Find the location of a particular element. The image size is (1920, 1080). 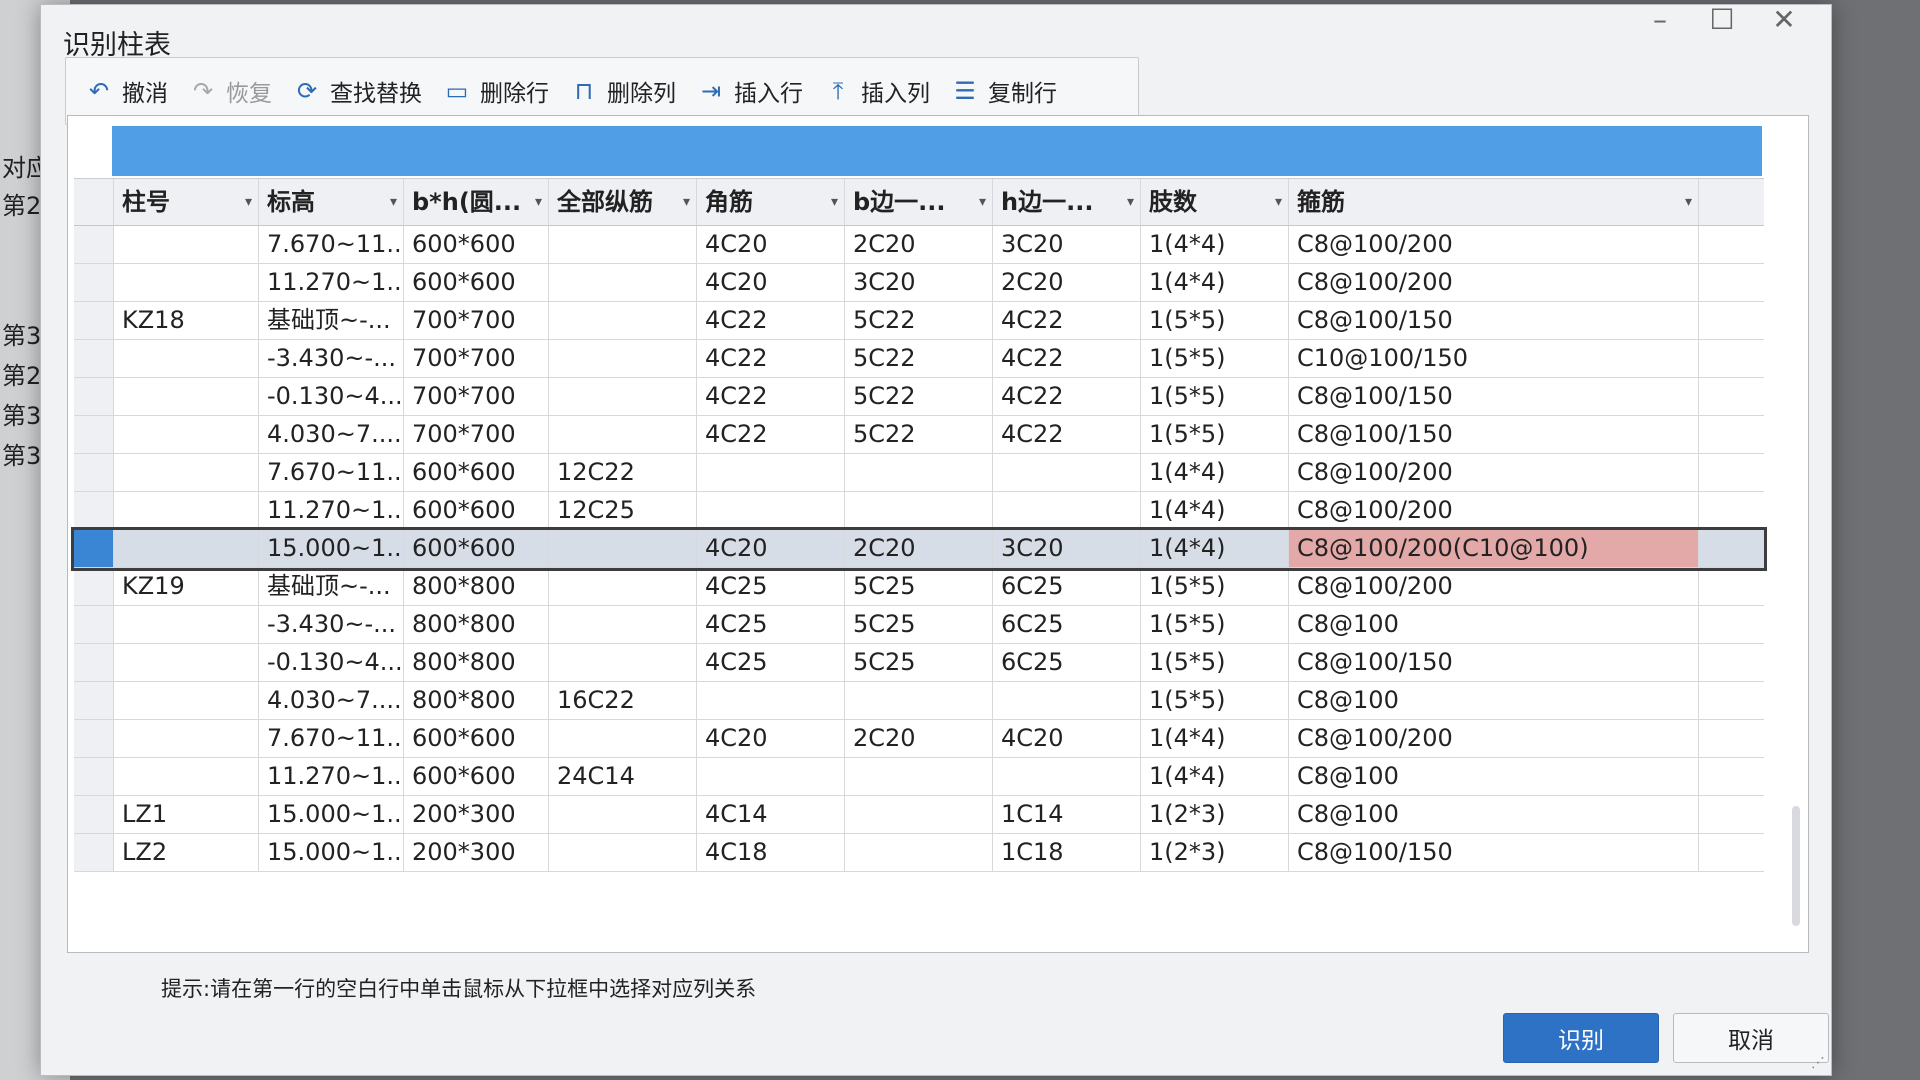

vertical-scrollbar is located at coordinates (1796, 866).